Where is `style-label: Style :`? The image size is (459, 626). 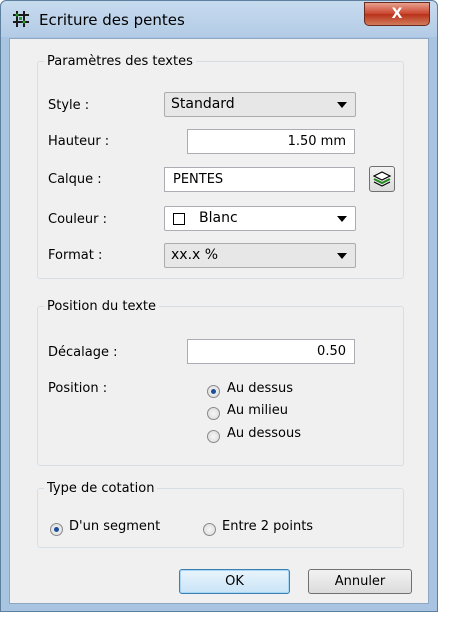
style-label: Style : is located at coordinates (69, 105).